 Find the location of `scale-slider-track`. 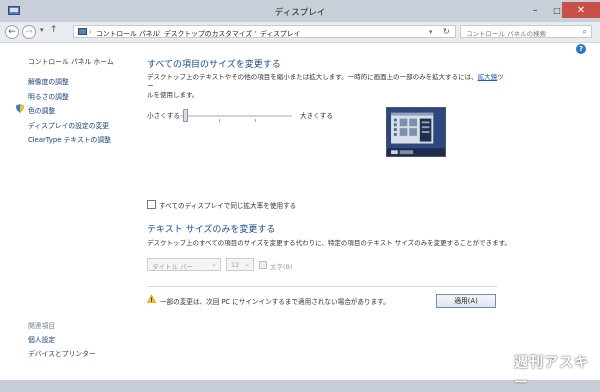

scale-slider-track is located at coordinates (236, 116).